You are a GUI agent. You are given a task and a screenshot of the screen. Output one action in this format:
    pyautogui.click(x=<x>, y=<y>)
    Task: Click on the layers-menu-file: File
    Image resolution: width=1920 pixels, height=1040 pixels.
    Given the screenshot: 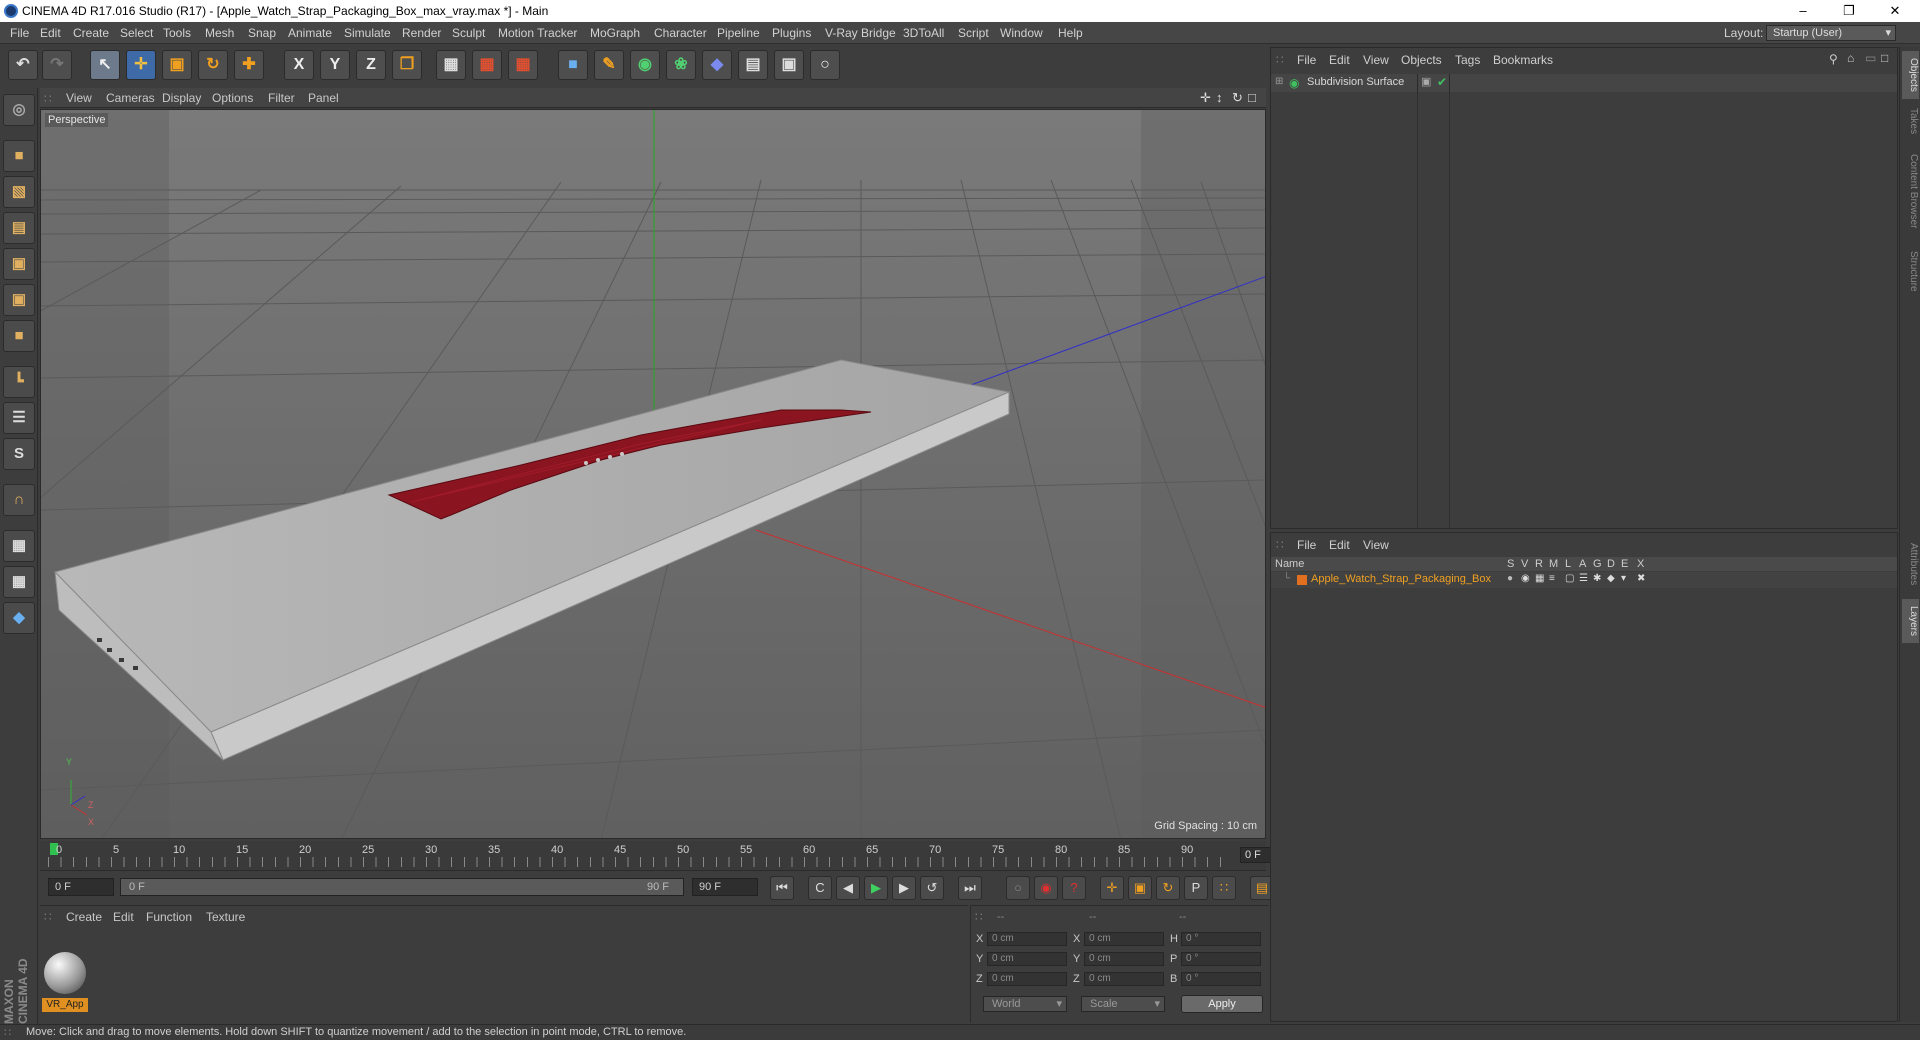 What is the action you would take?
    pyautogui.click(x=1306, y=545)
    